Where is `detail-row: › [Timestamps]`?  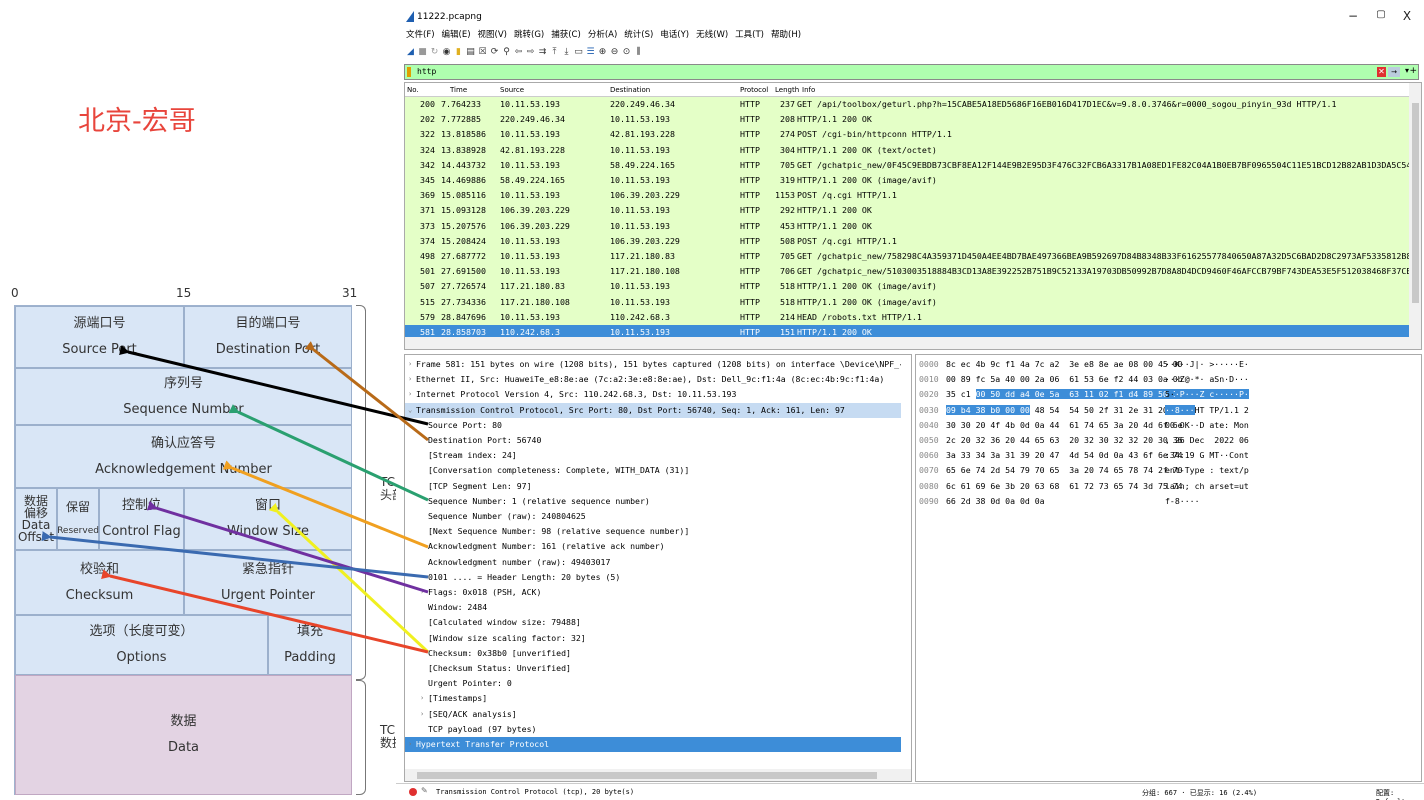
detail-row: › [Timestamps] is located at coordinates (653, 698).